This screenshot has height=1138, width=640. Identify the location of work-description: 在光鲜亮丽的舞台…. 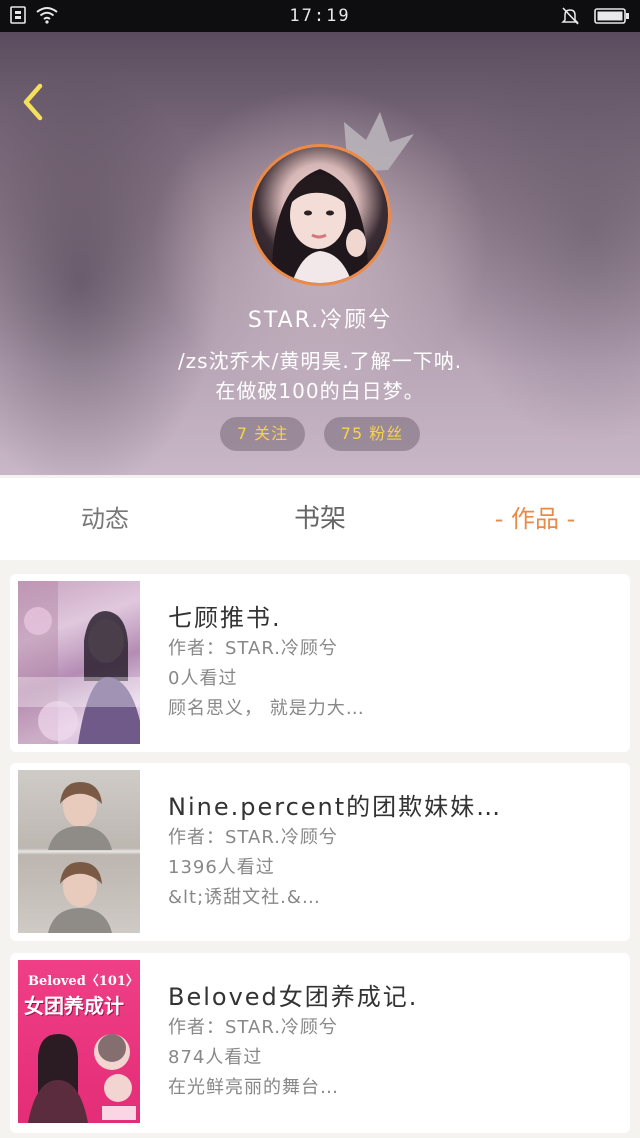
(253, 1087).